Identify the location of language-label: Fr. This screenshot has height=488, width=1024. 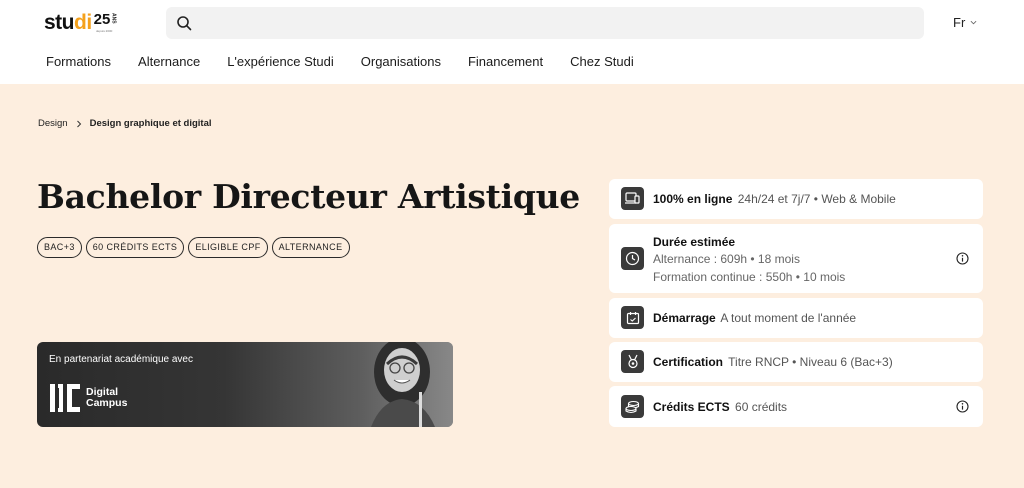
(959, 22).